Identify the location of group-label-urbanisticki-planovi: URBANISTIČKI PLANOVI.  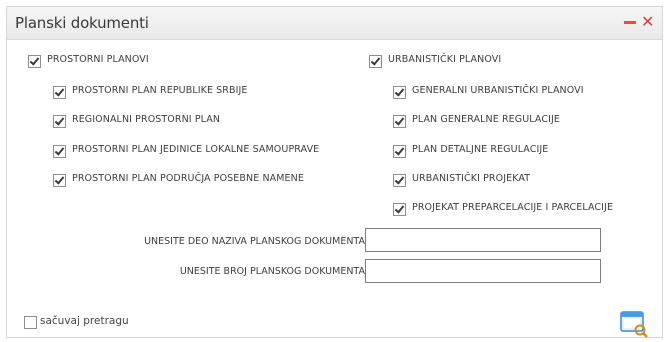
(445, 59).